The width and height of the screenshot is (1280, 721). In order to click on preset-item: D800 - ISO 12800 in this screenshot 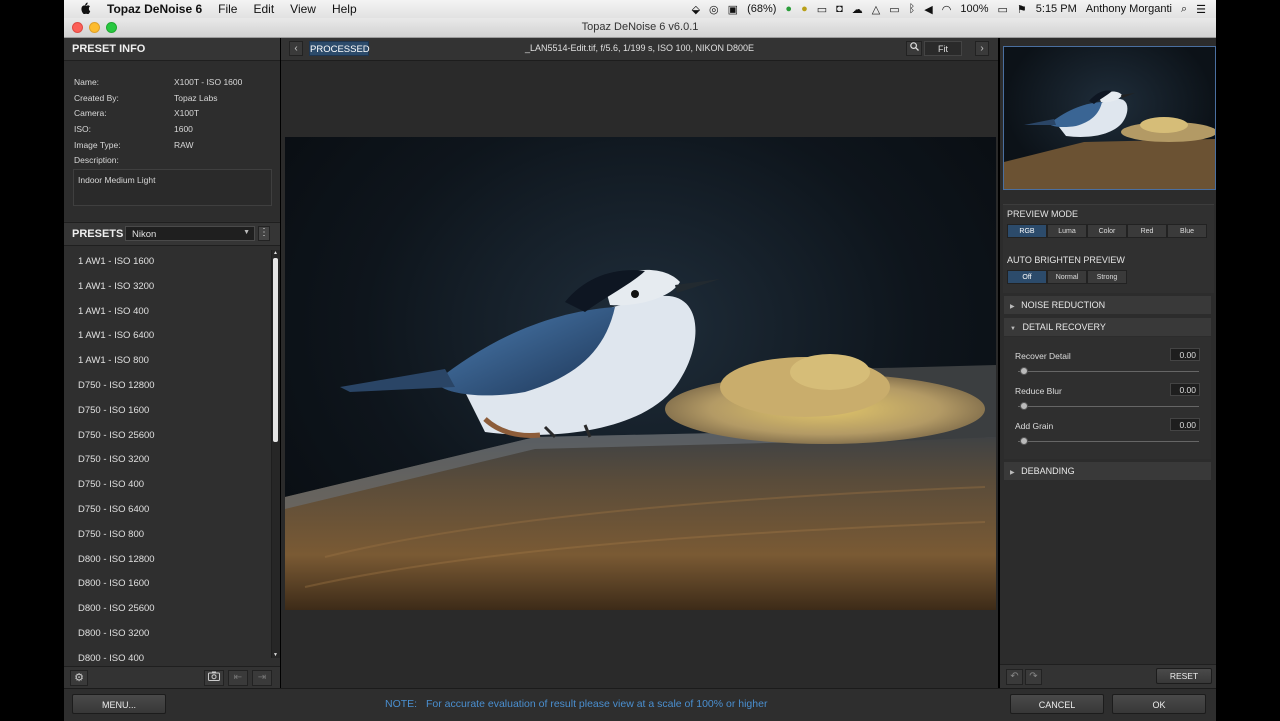, I will do `click(167, 560)`.